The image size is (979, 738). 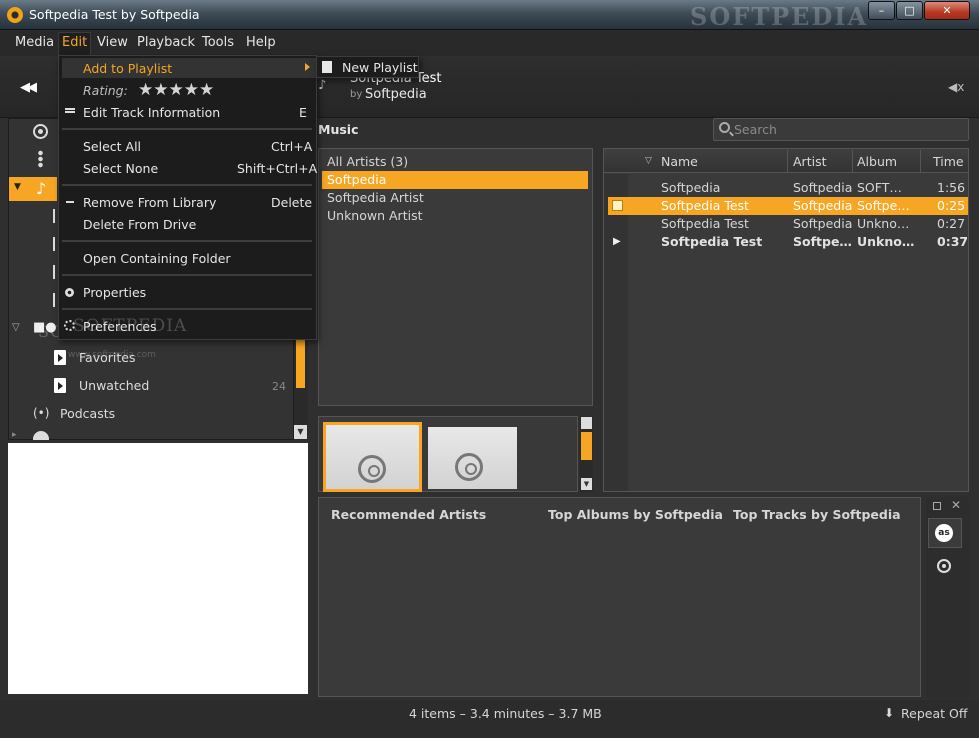 What do you see at coordinates (40, 131) in the screenshot?
I see `radio-icon` at bounding box center [40, 131].